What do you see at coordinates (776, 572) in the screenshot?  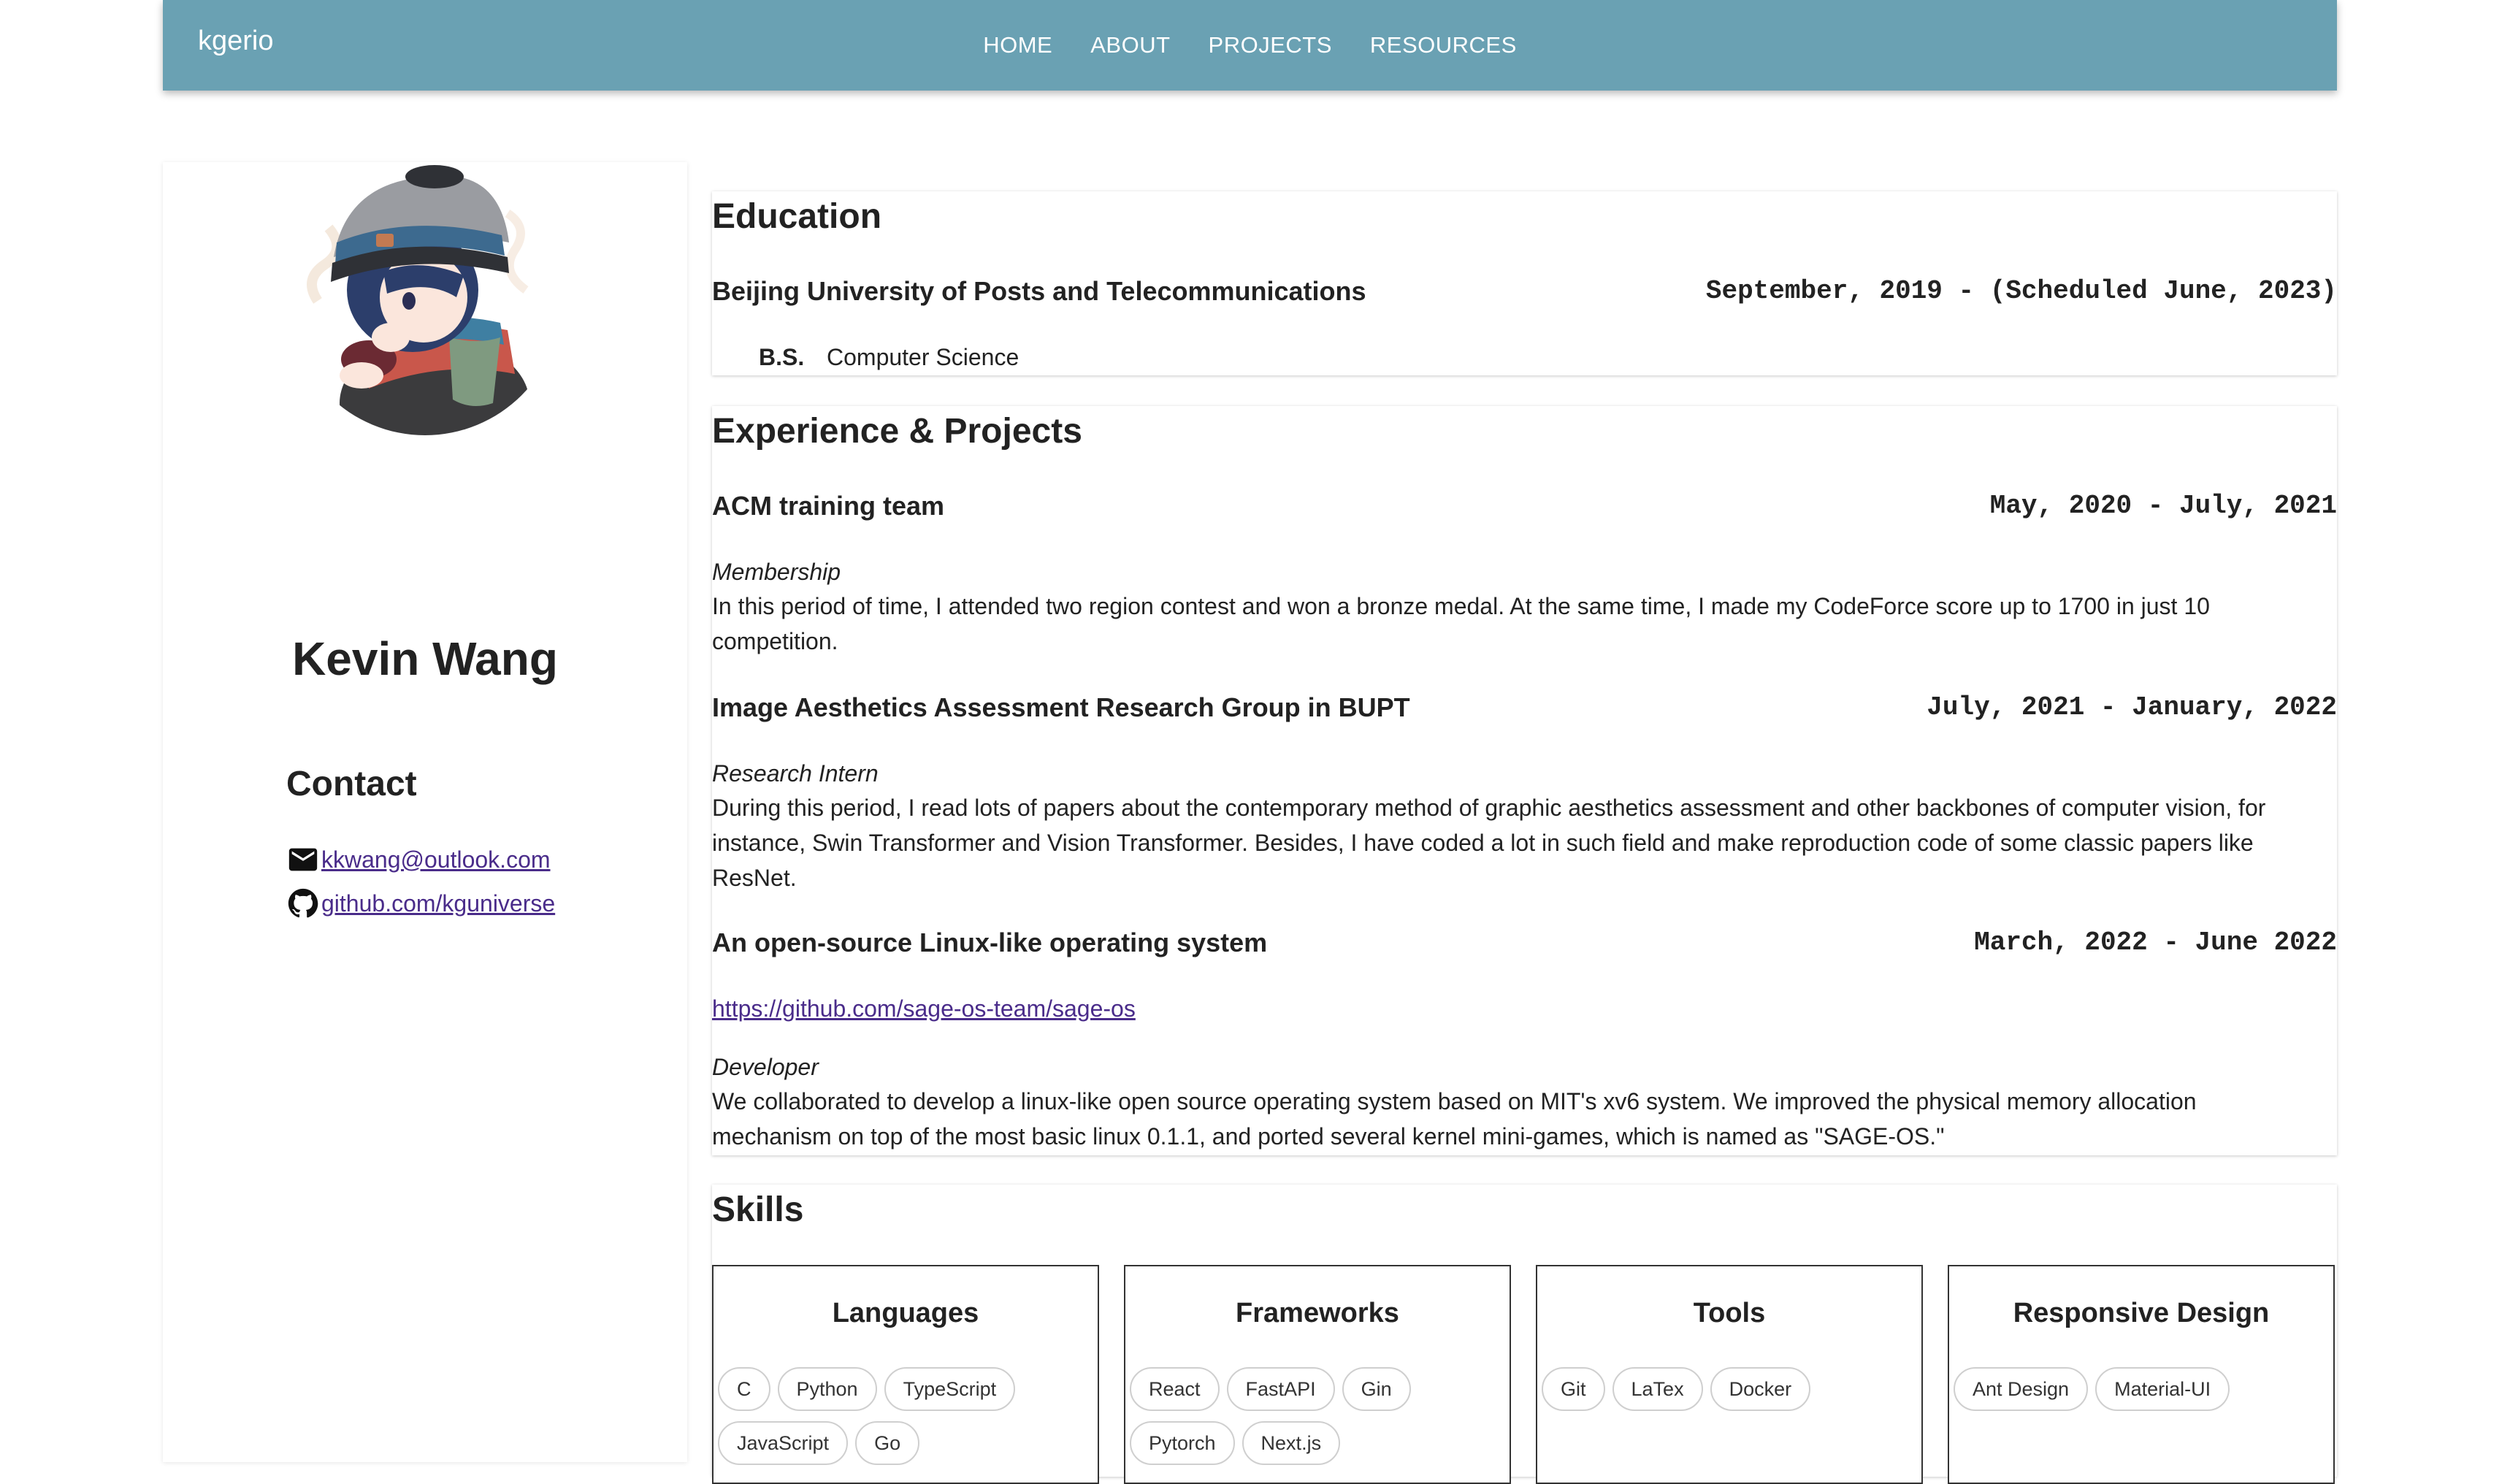 I see `experience-role-acm: Membership` at bounding box center [776, 572].